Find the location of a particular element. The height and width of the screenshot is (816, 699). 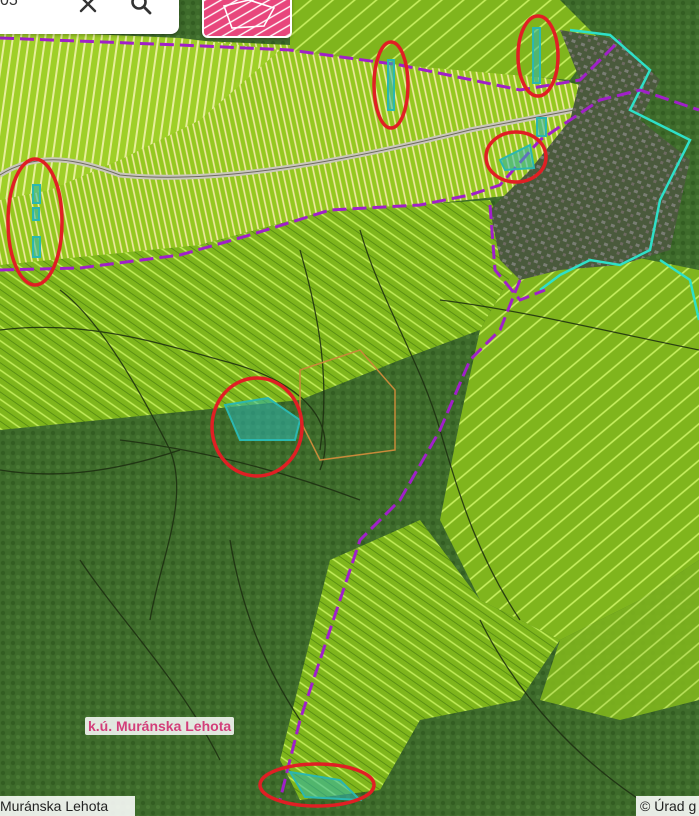

search-icon is located at coordinates (141, 7).